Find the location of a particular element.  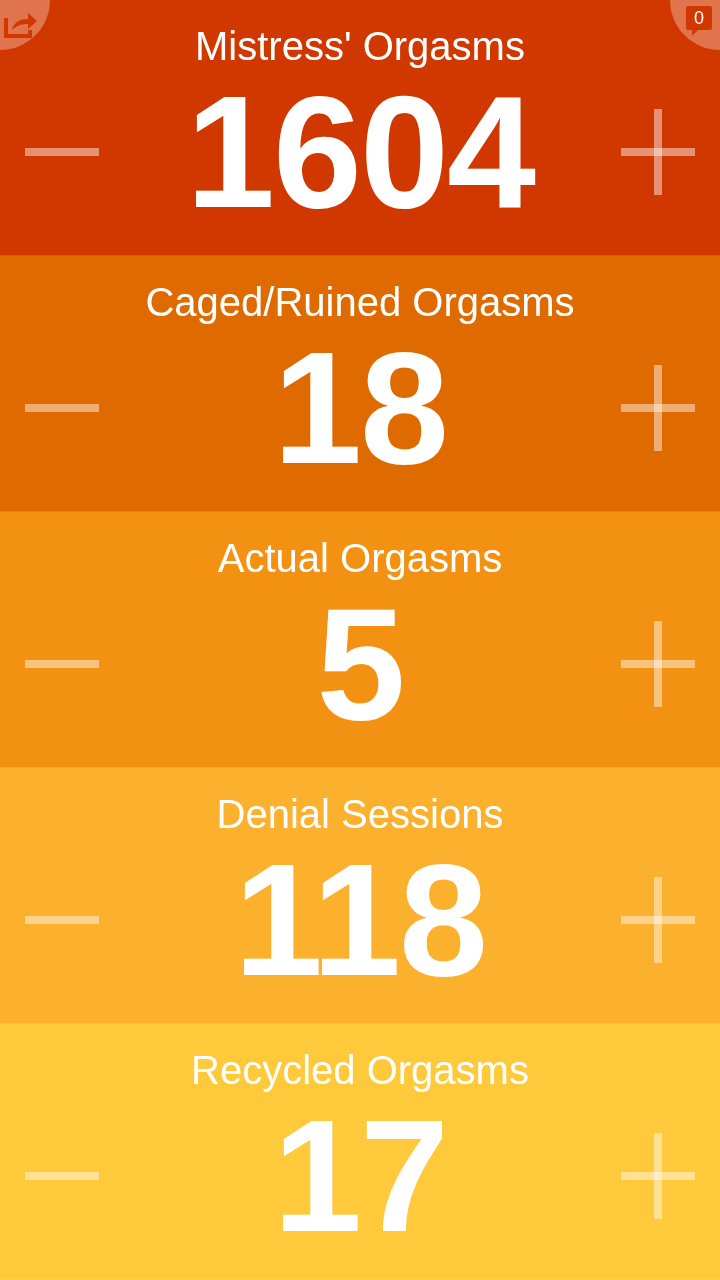

counter-title: Actual Orgasms is located at coordinates (360, 558).